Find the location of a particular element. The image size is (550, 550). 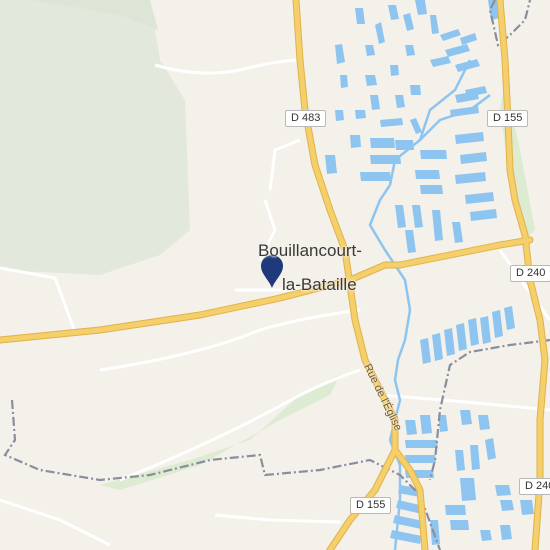

road-label-d240-east: D 240 is located at coordinates (530, 273).